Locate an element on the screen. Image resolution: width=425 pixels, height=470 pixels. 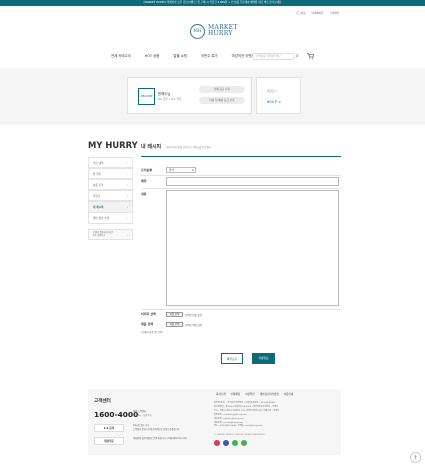
inquiry-desc: 24시간 접수 가능 고객센터 운영시간에 순차적으로 답변드리겠습니다. is located at coordinates (156, 427).